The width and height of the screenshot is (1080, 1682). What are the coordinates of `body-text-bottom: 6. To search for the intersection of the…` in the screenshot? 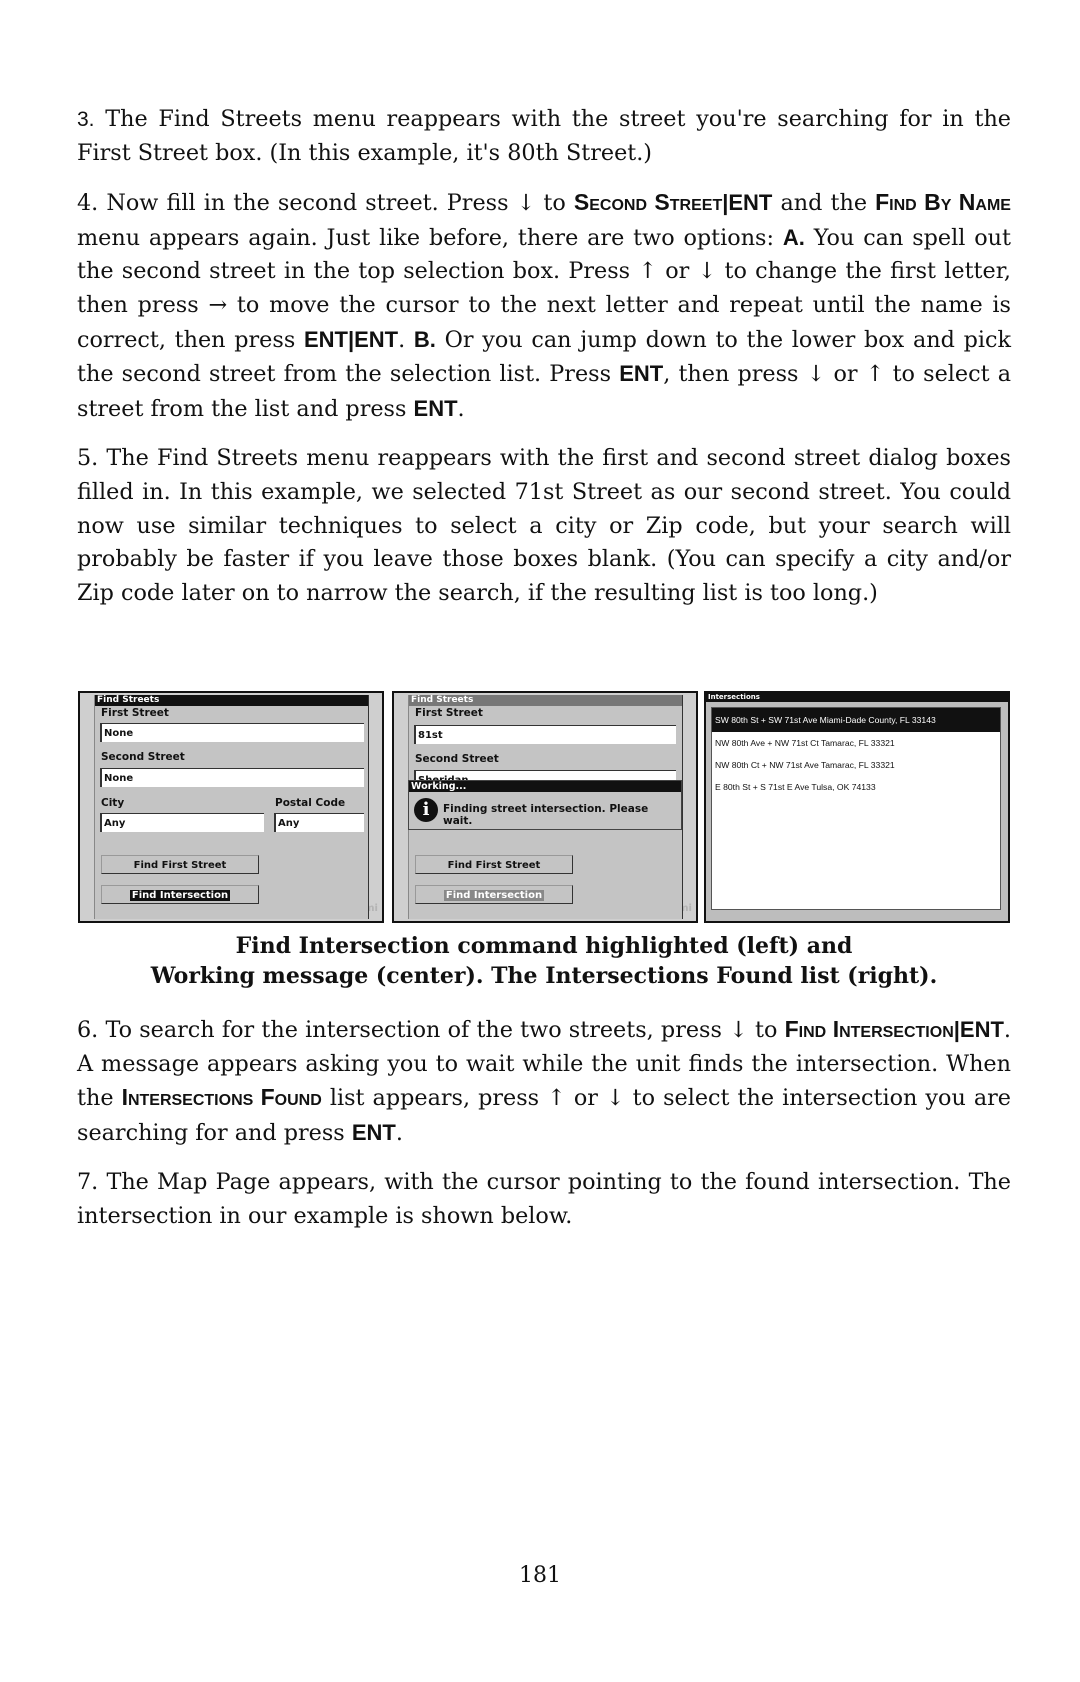 It's located at (544, 1131).